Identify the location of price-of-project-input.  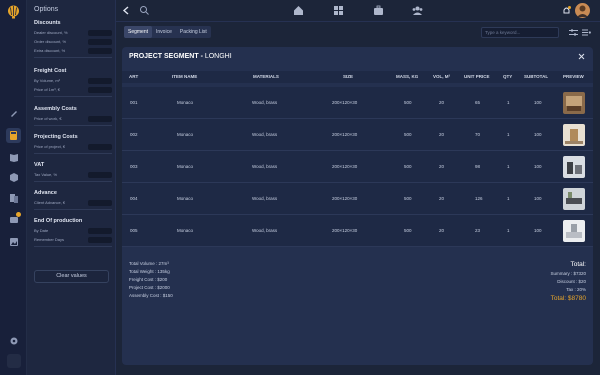
(100, 147).